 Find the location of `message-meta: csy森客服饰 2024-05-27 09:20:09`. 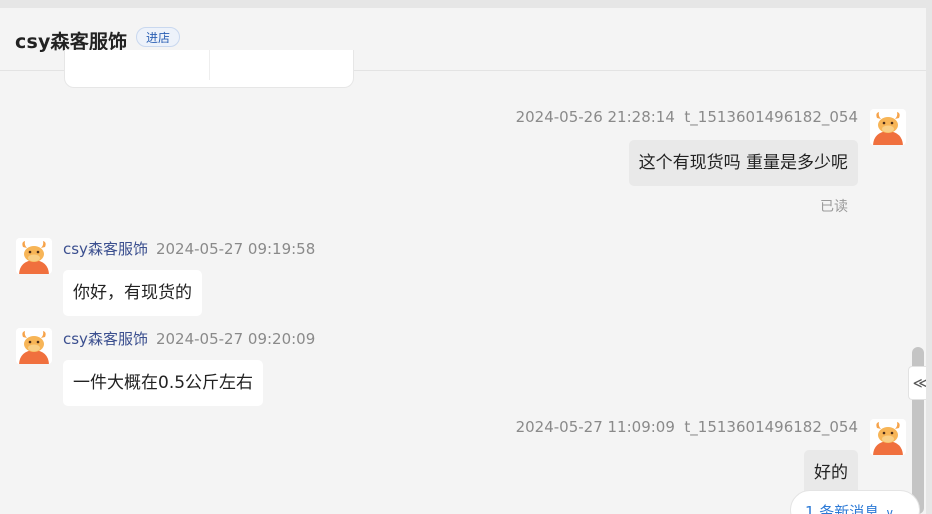

message-meta: csy森客服饰 2024-05-27 09:20:09 is located at coordinates (189, 338).